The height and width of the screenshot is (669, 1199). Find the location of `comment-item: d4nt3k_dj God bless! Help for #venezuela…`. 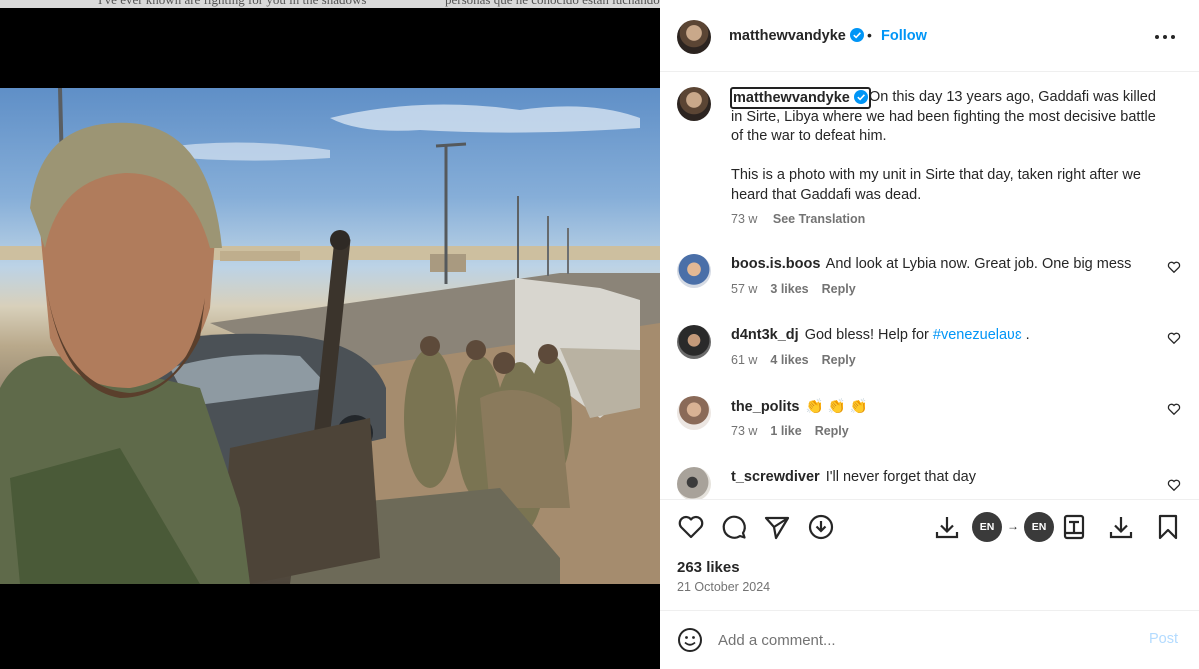

comment-item: d4nt3k_dj God bless! Help for #venezuela… is located at coordinates (929, 355).